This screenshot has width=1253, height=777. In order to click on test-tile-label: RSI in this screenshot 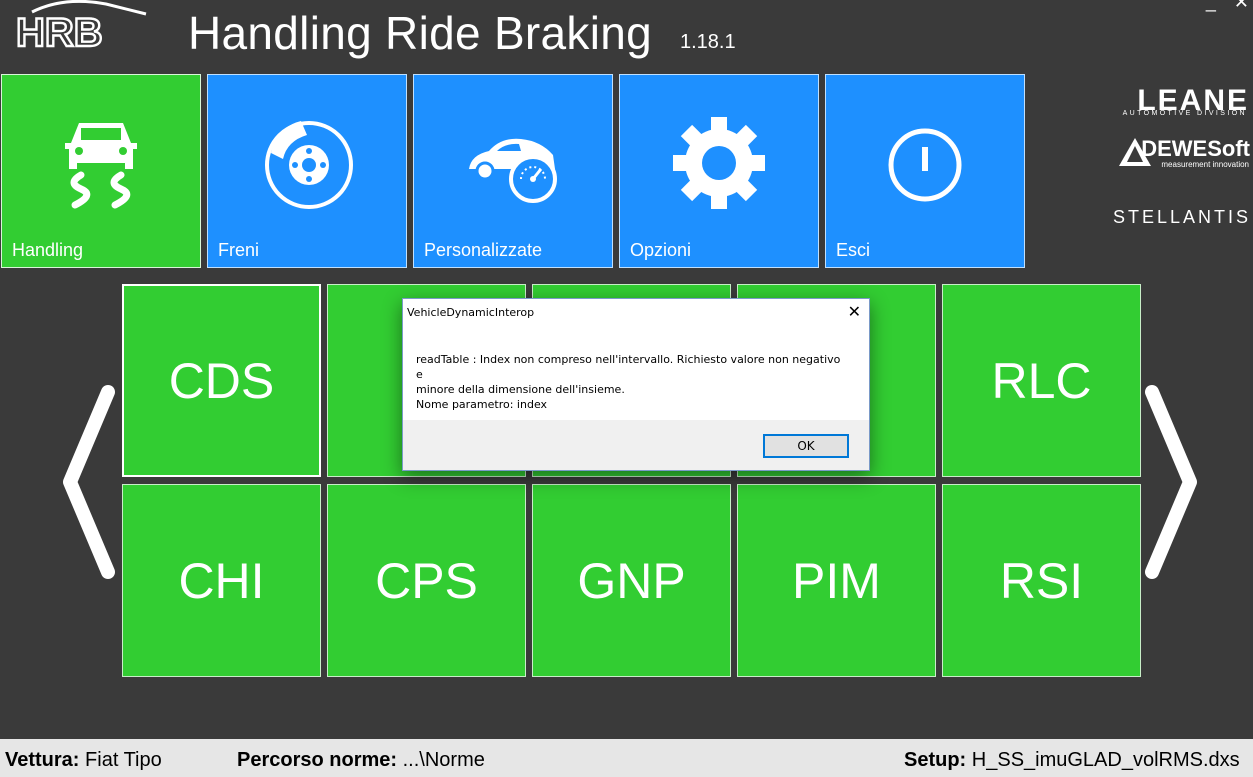, I will do `click(1041, 580)`.